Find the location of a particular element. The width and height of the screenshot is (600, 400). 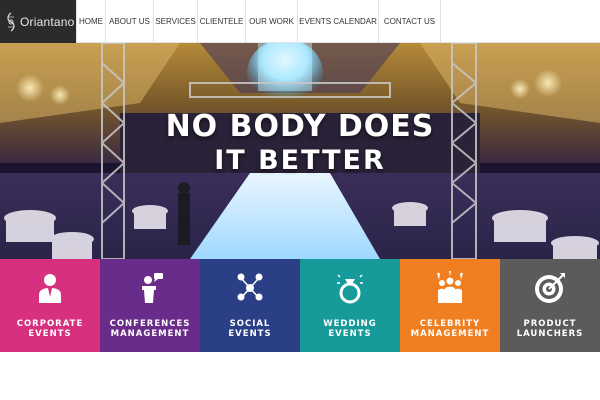

tile-label: WEDDING EVENTS is located at coordinates (350, 329).